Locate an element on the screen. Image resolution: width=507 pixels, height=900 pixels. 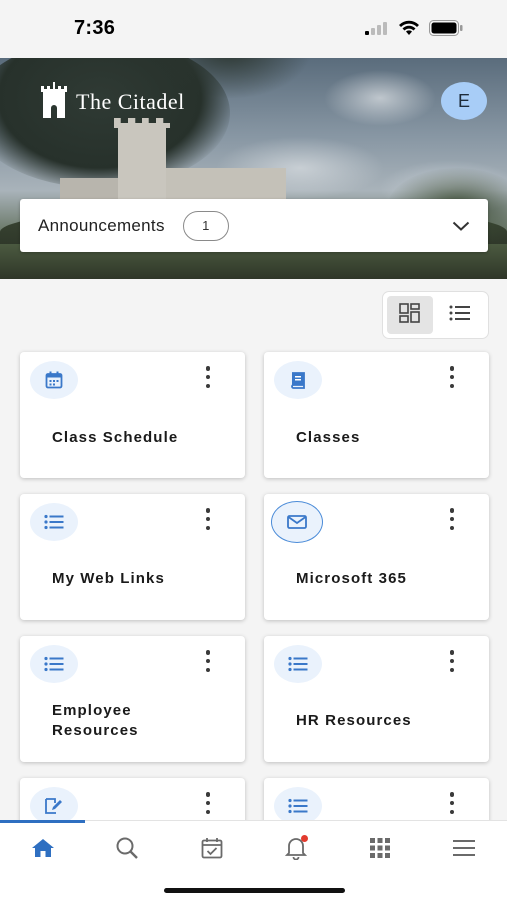
bell-icon is located at coordinates (296, 848).